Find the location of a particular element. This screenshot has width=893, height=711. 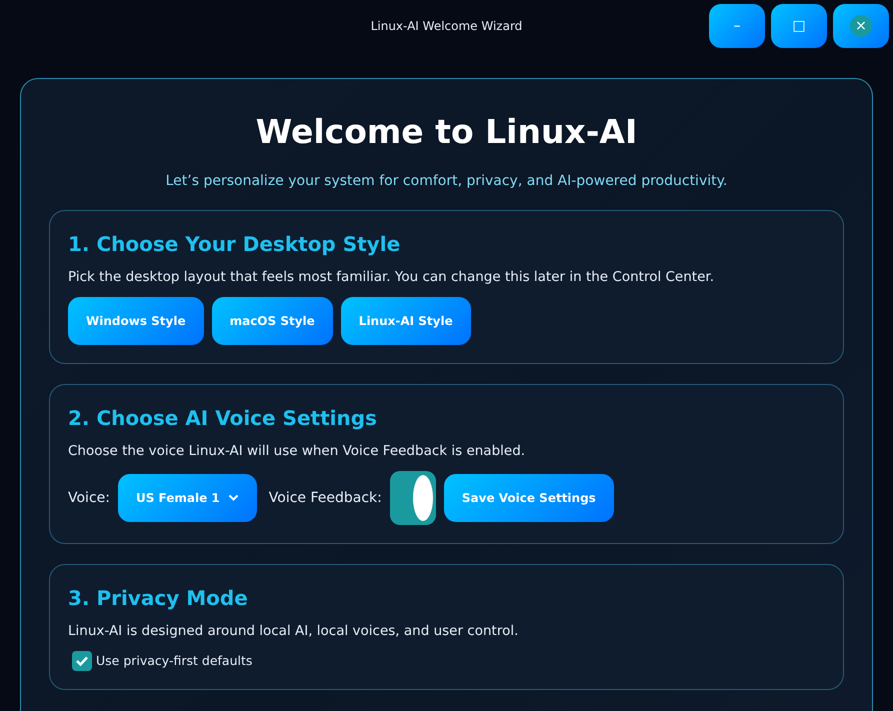

voice-feedback-toggle is located at coordinates (413, 498).